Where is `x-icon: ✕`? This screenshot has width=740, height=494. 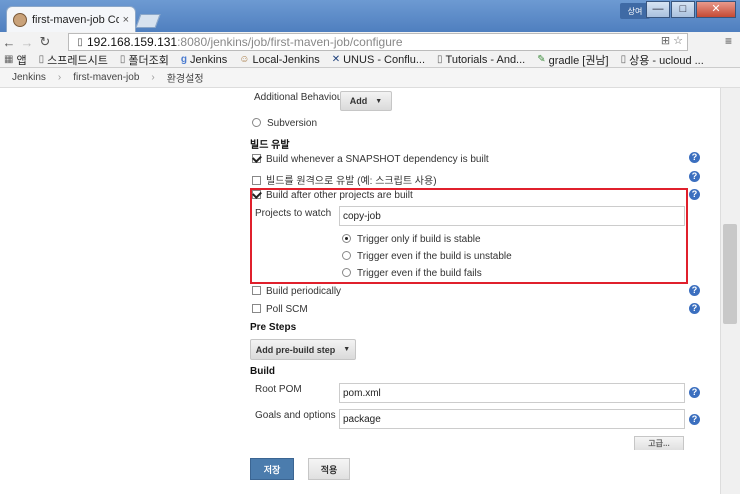 x-icon: ✕ is located at coordinates (336, 59).